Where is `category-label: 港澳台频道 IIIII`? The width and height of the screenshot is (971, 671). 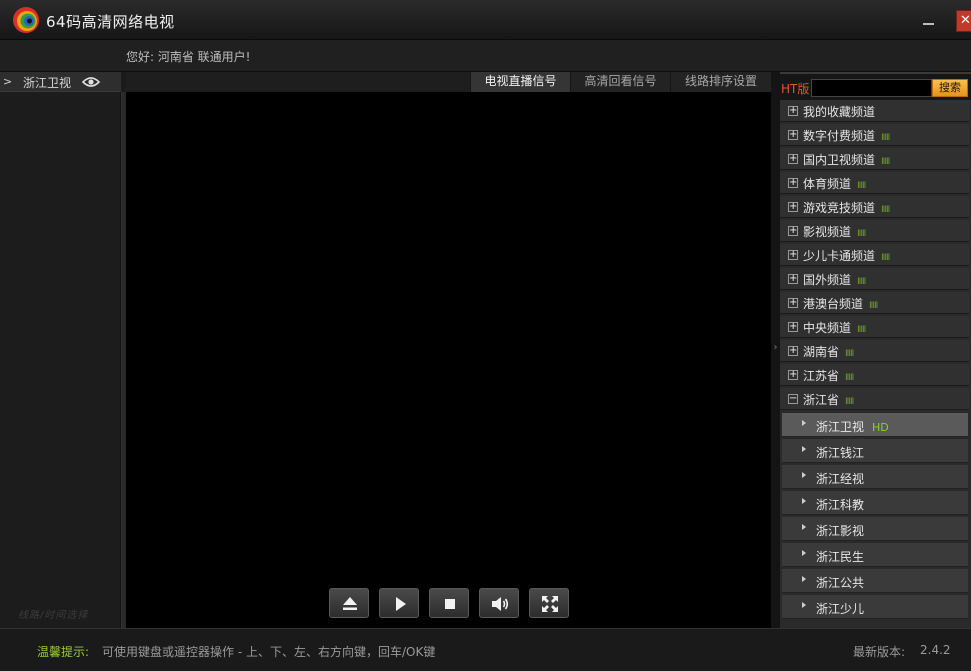 category-label: 港澳台频道 IIIII is located at coordinates (840, 303).